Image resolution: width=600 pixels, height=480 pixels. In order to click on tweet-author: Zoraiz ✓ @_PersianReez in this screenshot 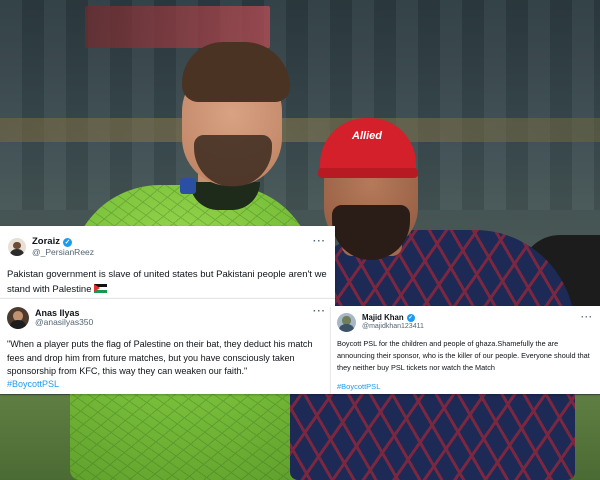, I will do `click(63, 247)`.